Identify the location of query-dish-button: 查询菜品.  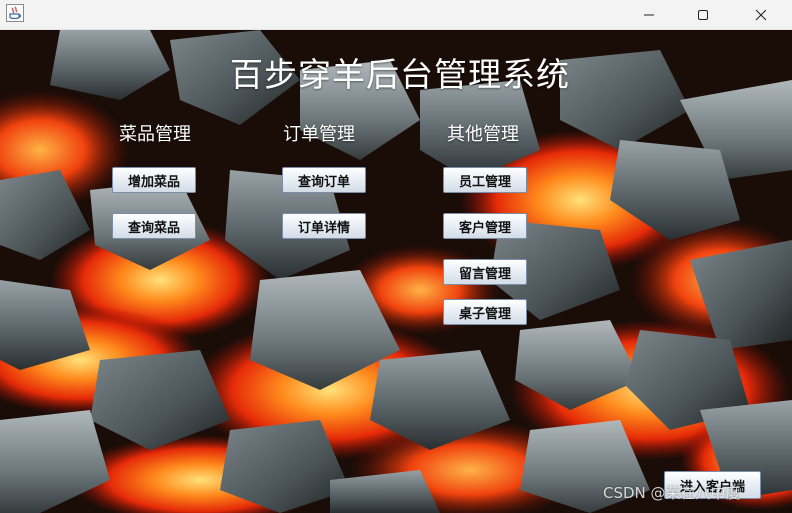
(154, 226).